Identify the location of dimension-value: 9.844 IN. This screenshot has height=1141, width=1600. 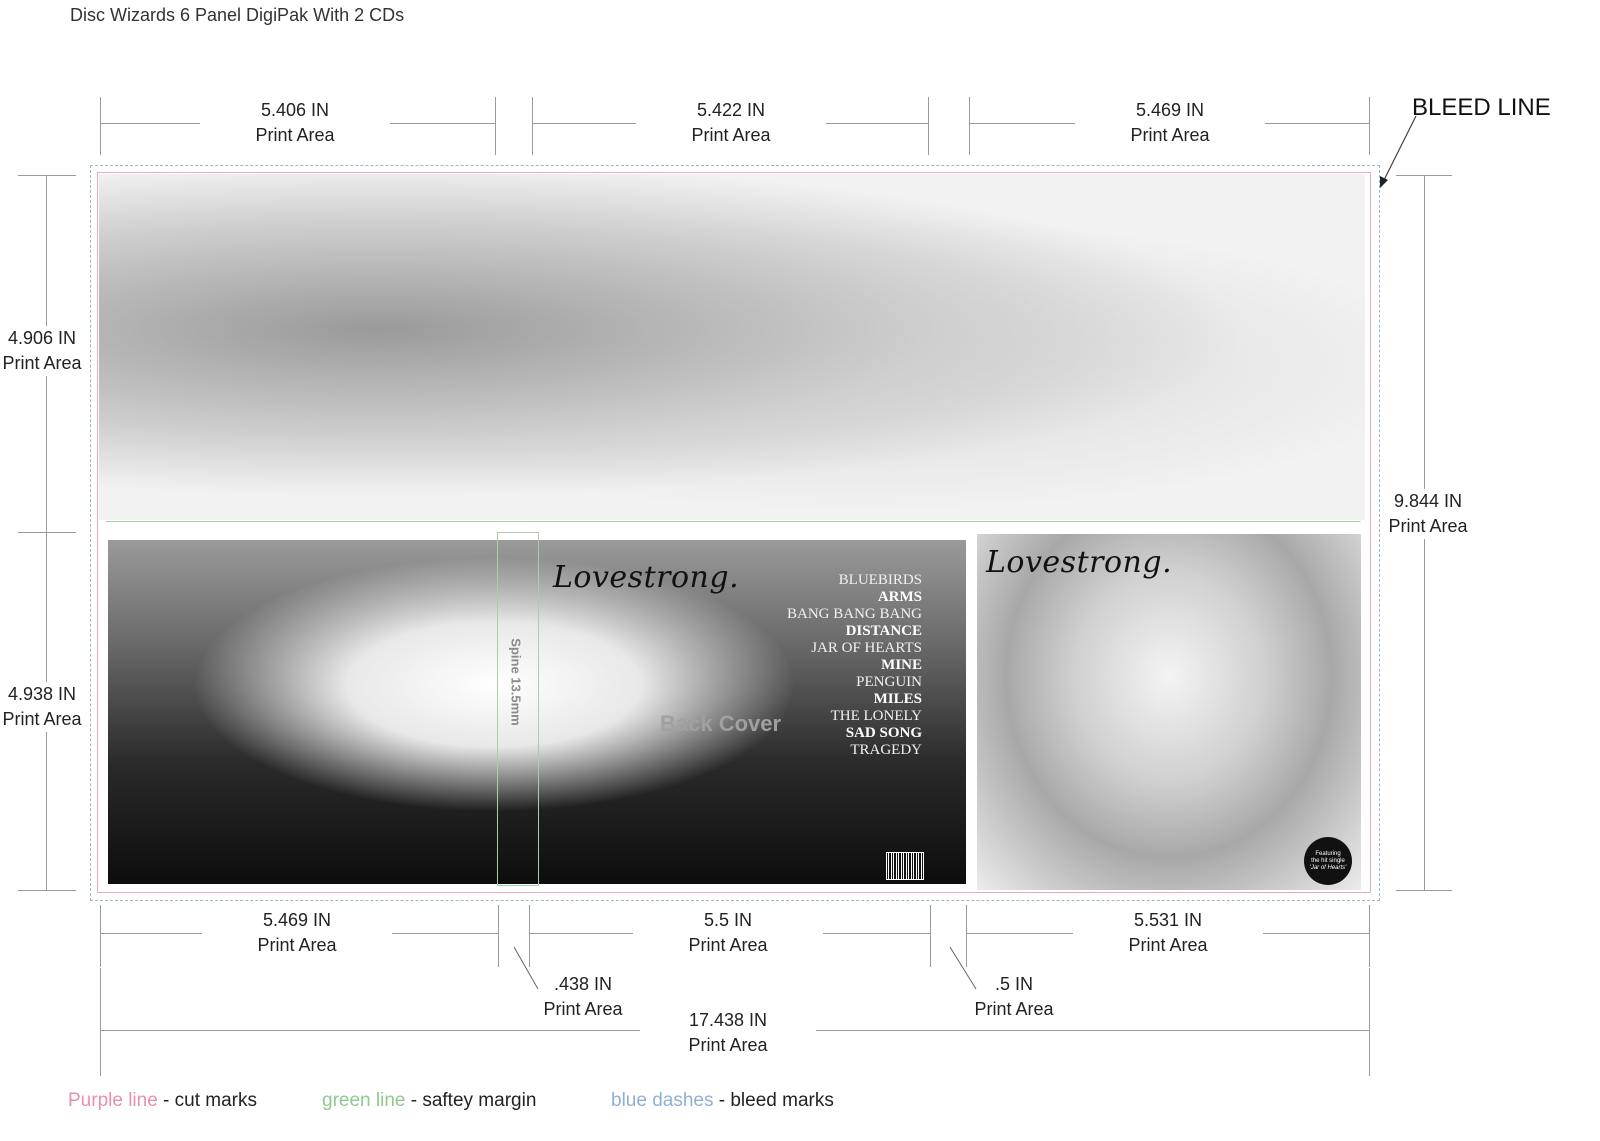
(1428, 501).